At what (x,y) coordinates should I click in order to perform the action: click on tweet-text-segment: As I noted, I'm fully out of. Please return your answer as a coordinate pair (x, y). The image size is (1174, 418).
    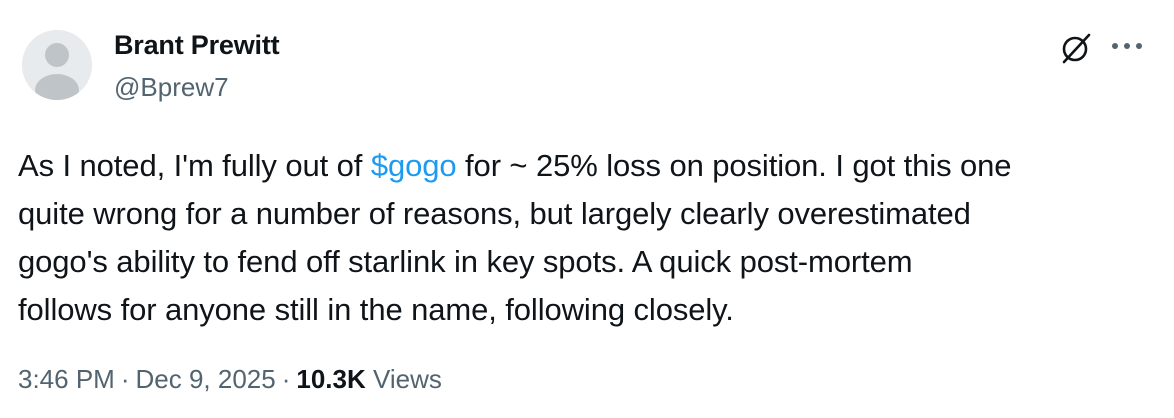
    Looking at the image, I should click on (194, 165).